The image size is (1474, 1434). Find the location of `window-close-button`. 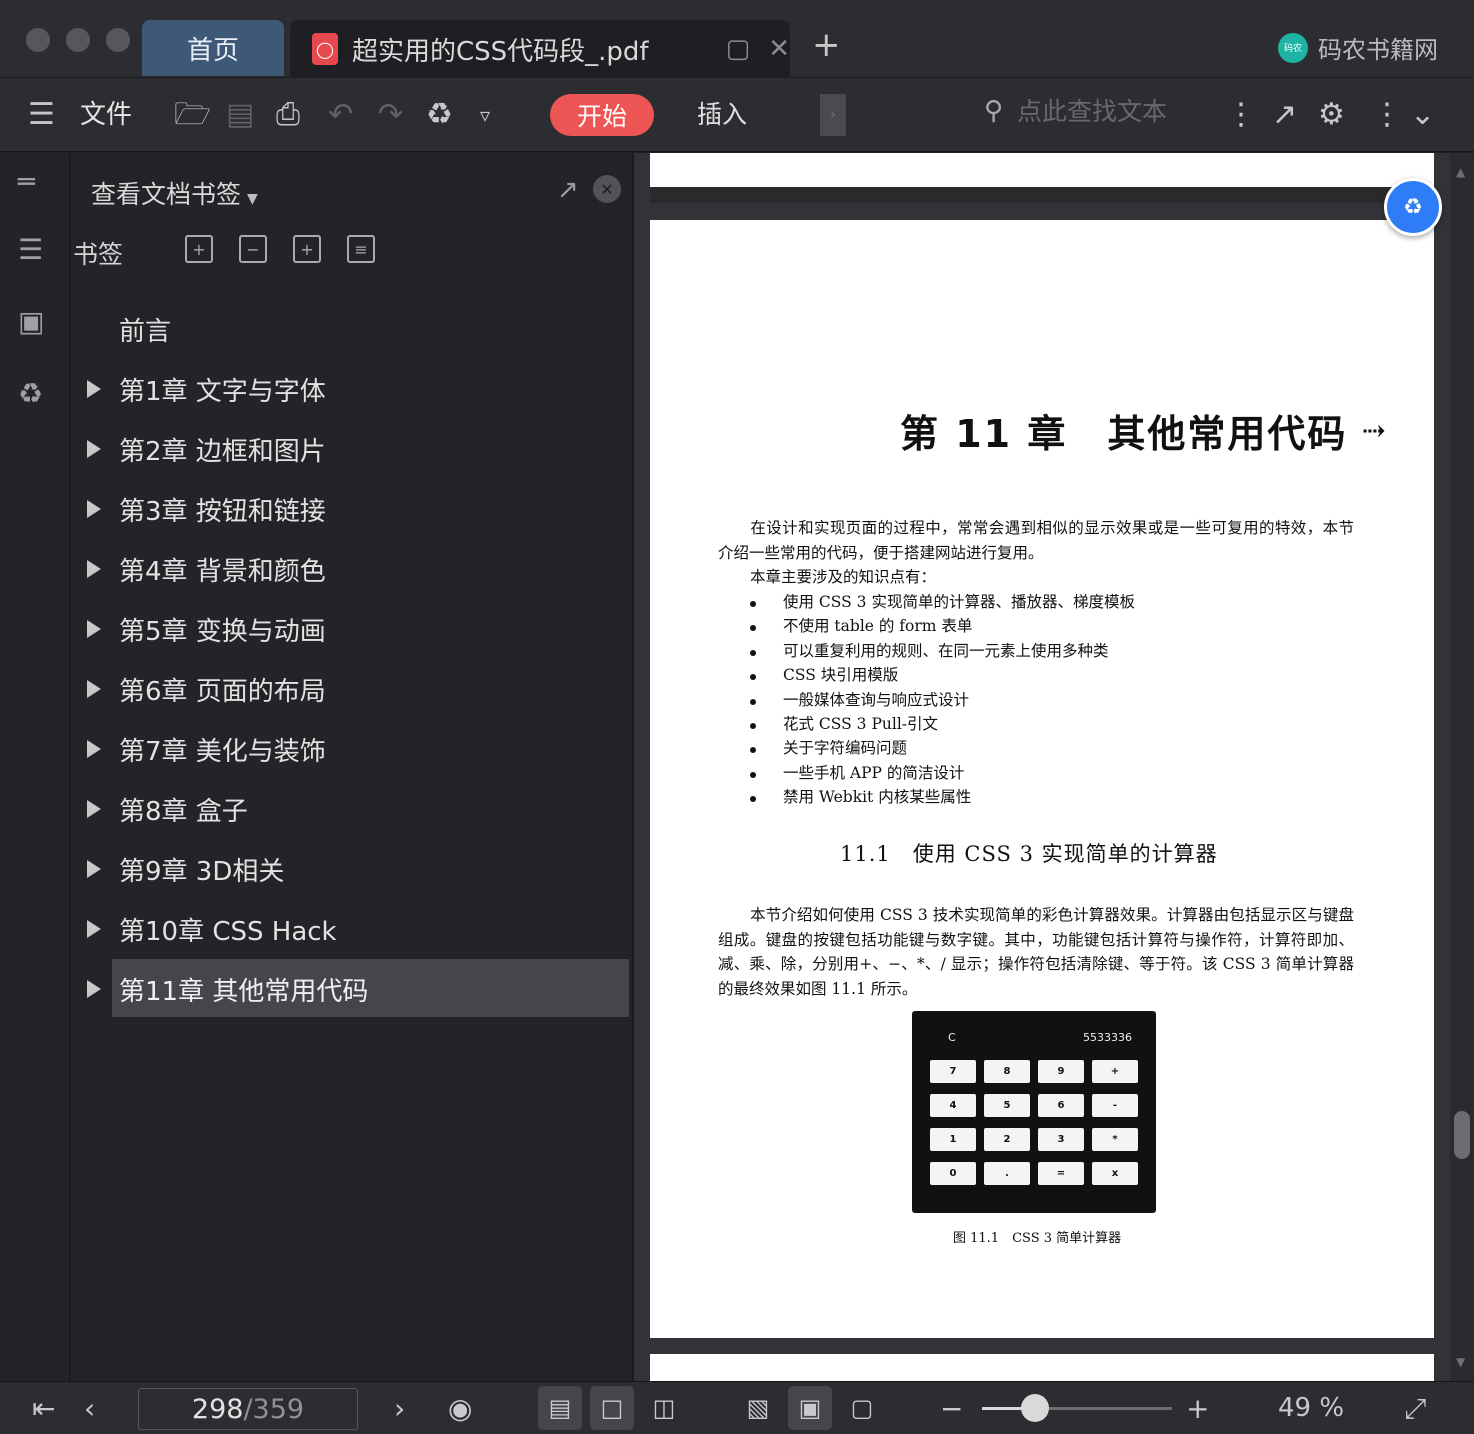

window-close-button is located at coordinates (38, 40).